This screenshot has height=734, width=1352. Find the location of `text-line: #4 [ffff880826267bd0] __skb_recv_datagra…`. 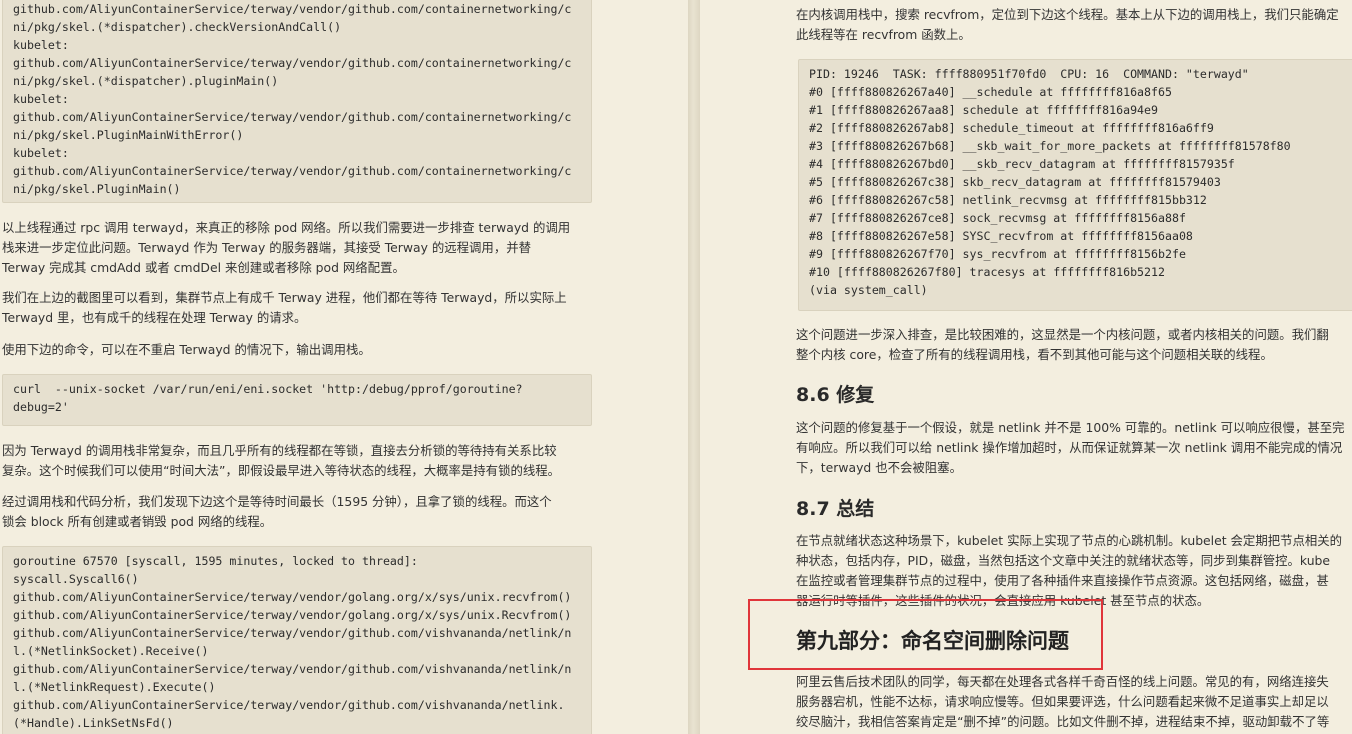

text-line: #4 [ffff880826267bd0] __skb_recv_datagra… is located at coordinates (1022, 164).